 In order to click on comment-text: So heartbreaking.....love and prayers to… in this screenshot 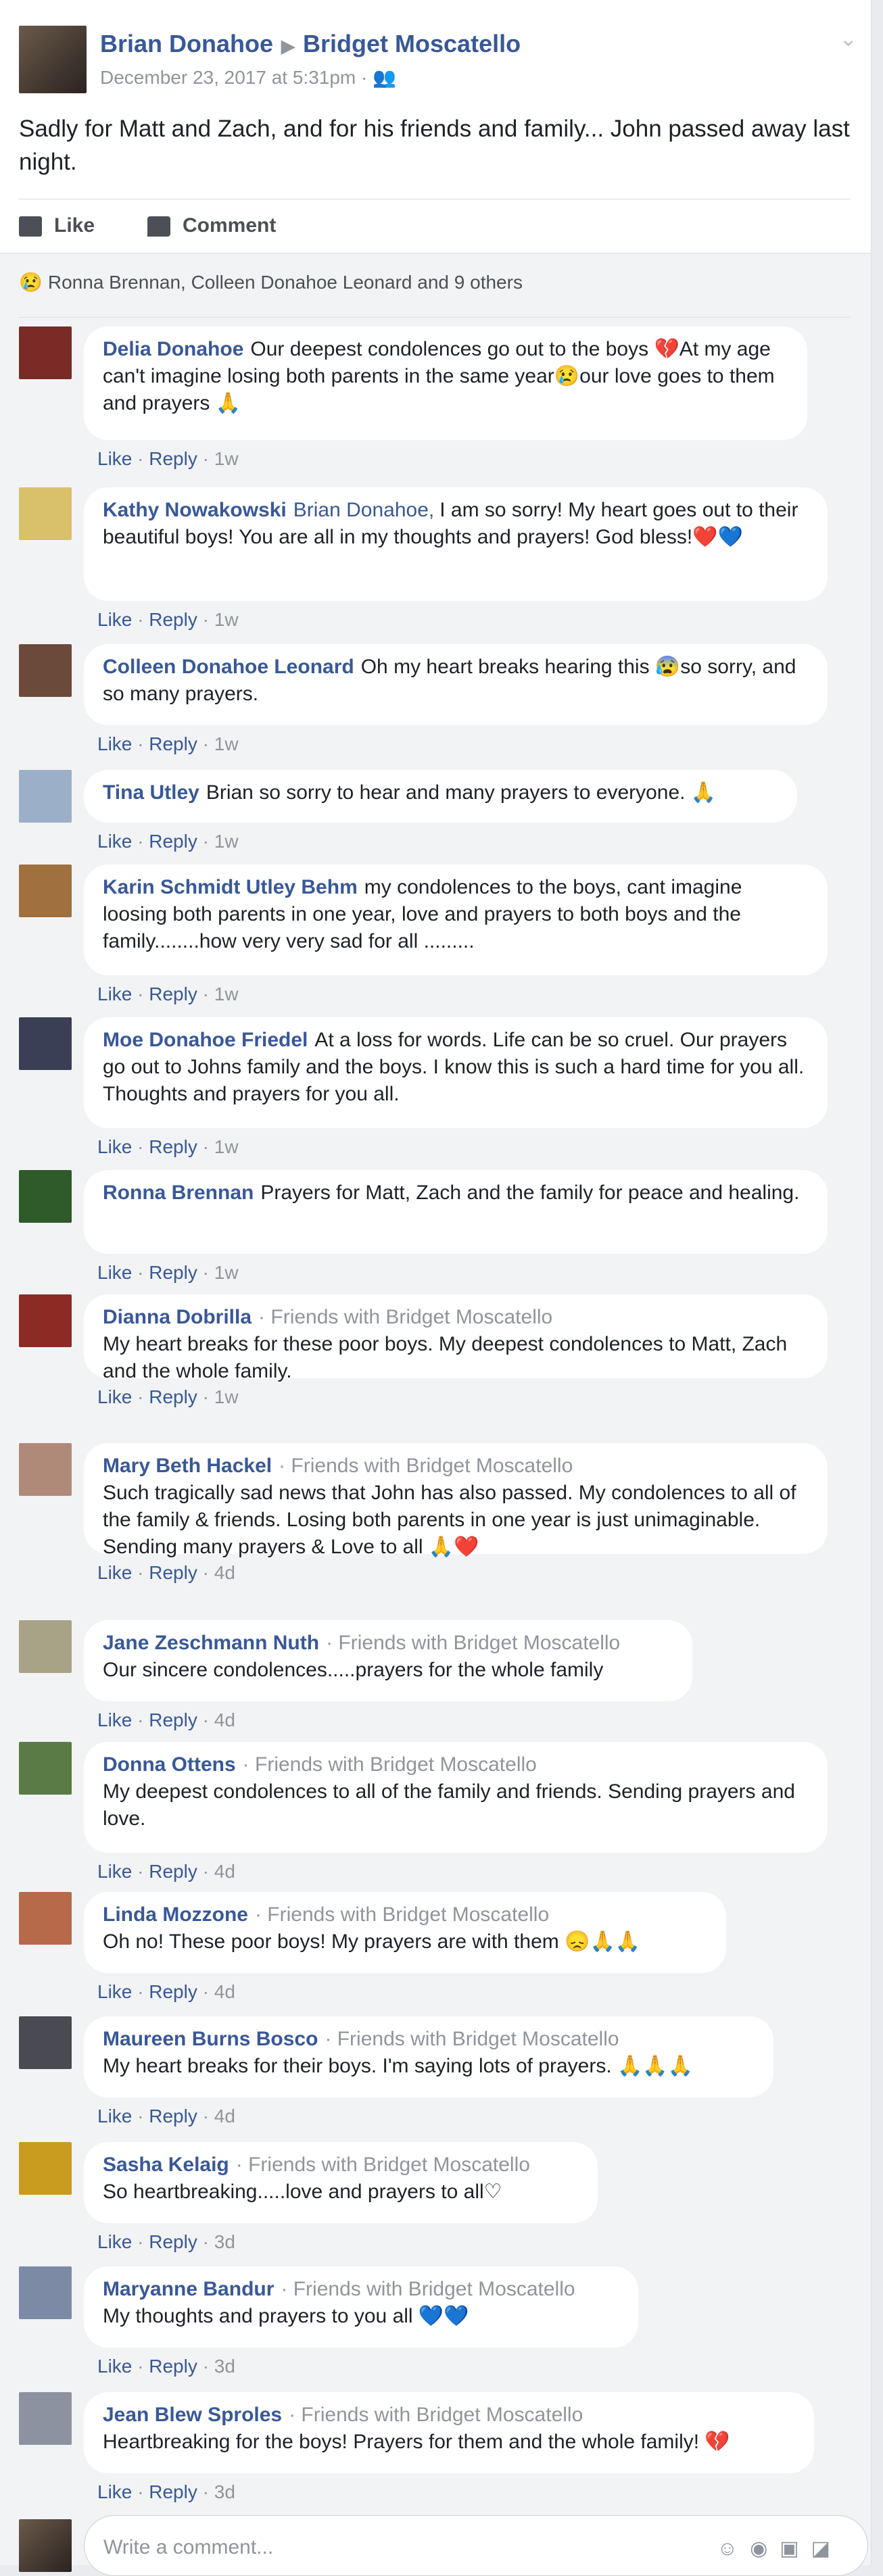, I will do `click(302, 2192)`.